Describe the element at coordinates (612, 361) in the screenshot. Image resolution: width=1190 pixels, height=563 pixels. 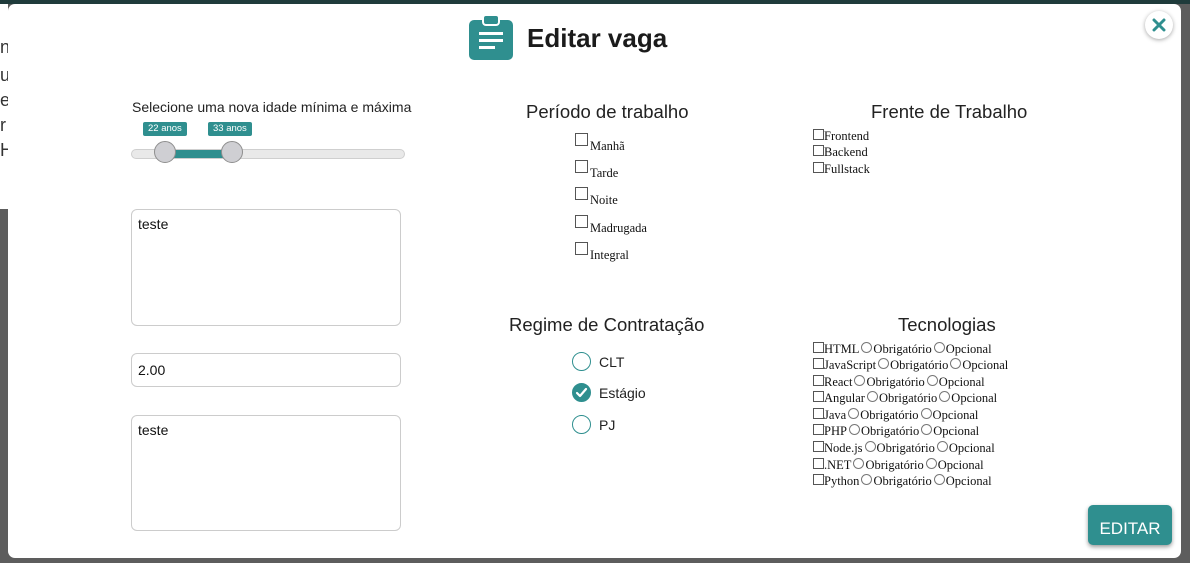
I see `regime-option-label: CLT` at that location.